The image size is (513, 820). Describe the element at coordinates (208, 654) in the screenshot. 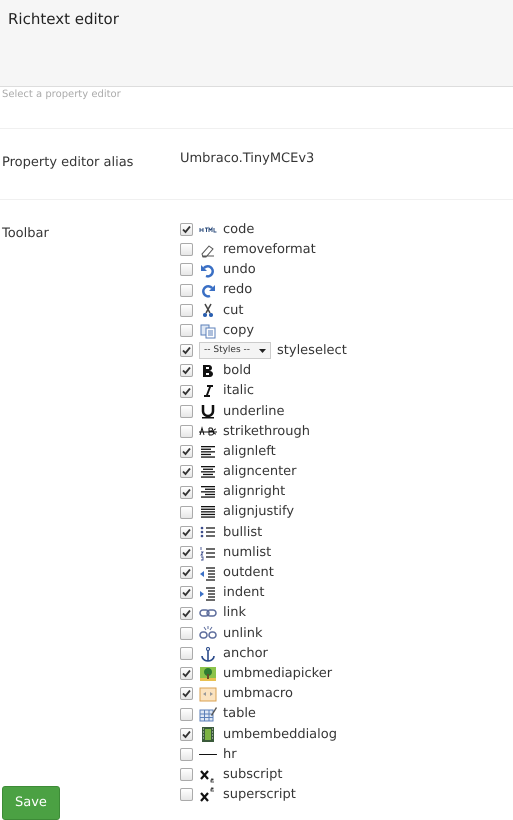

I see `anchor-icon` at that location.